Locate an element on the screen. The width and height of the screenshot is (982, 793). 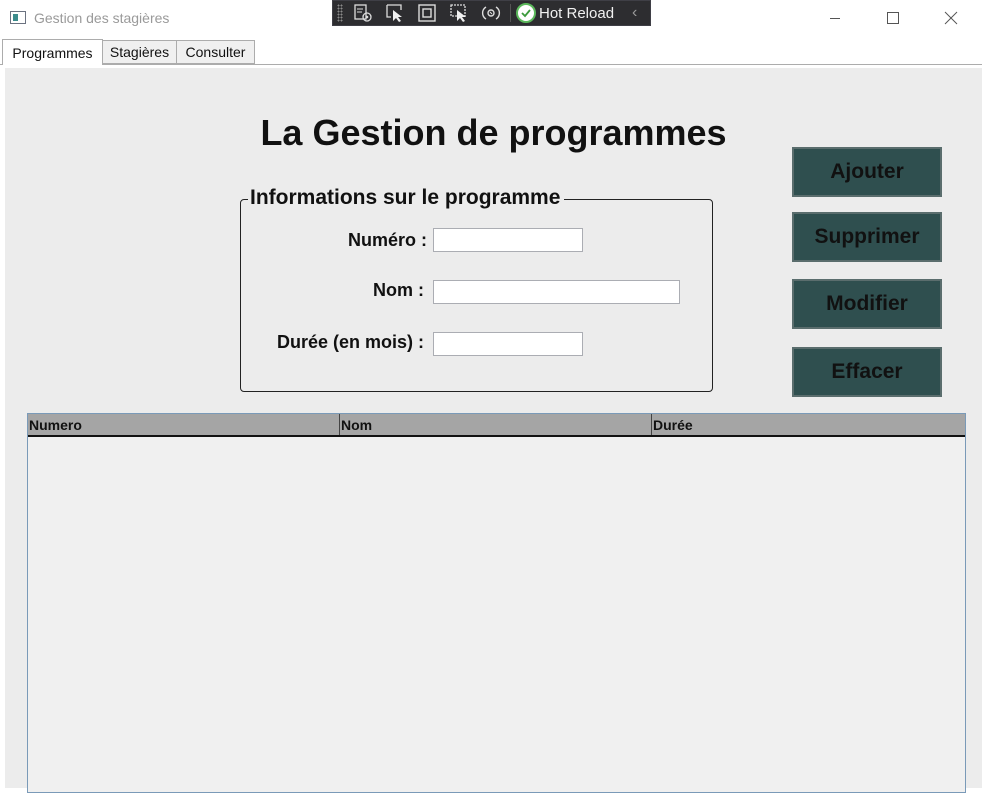
nom-label: Nom : is located at coordinates (398, 290).